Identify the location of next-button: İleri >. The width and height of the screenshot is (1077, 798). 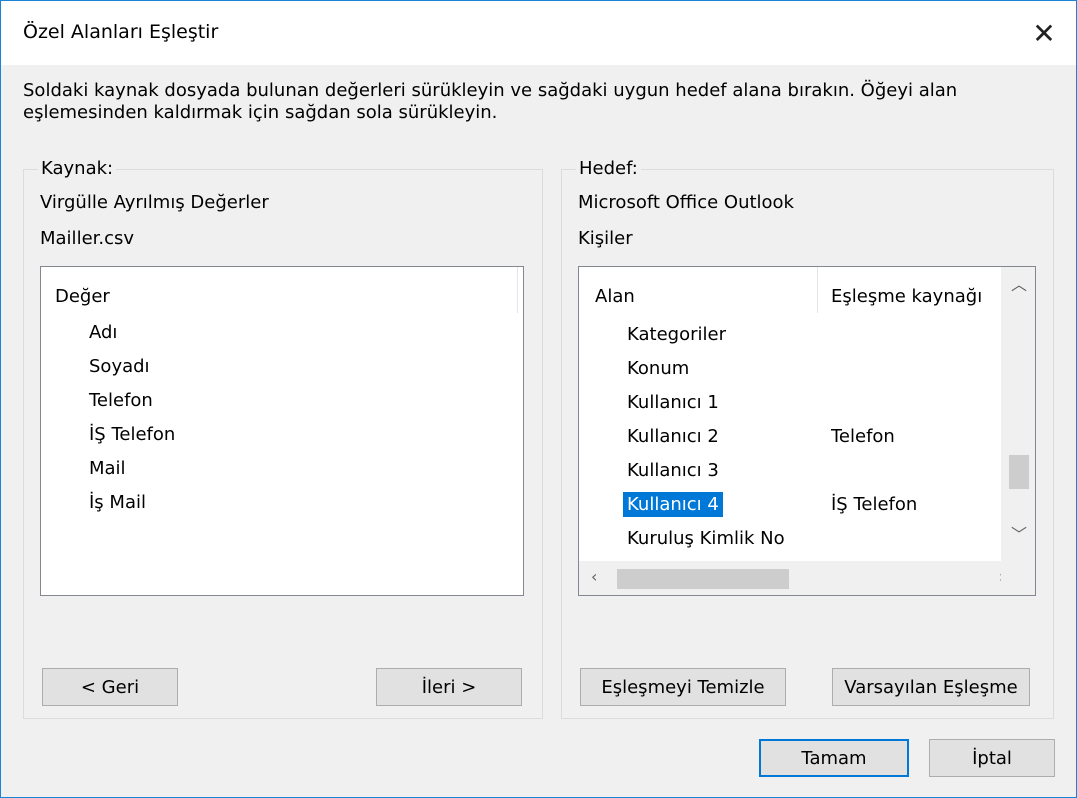
(449, 687).